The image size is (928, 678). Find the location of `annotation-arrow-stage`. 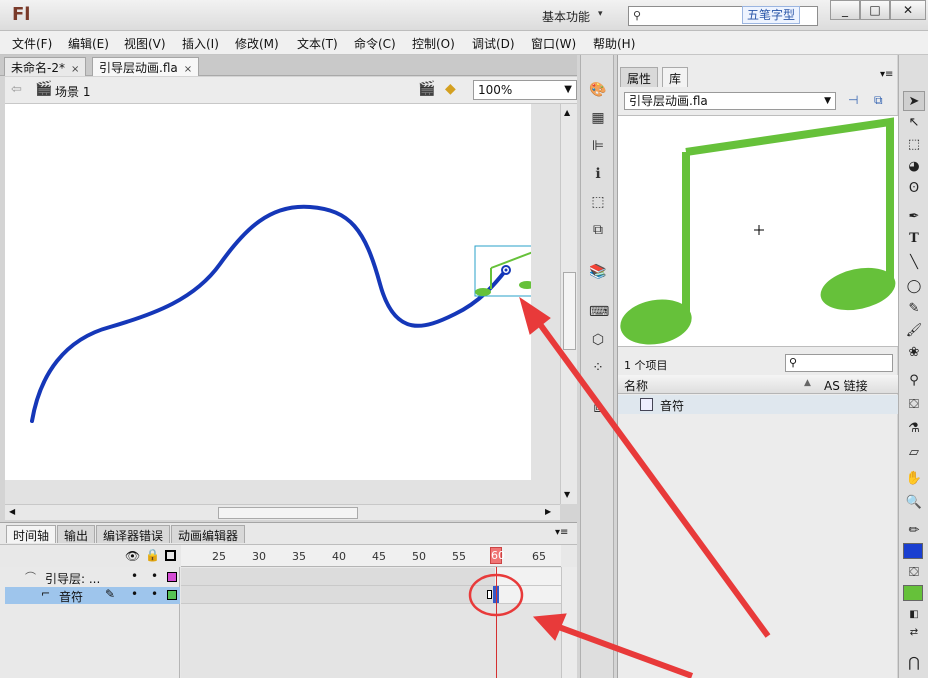

annotation-arrow-stage is located at coordinates (645, 467).